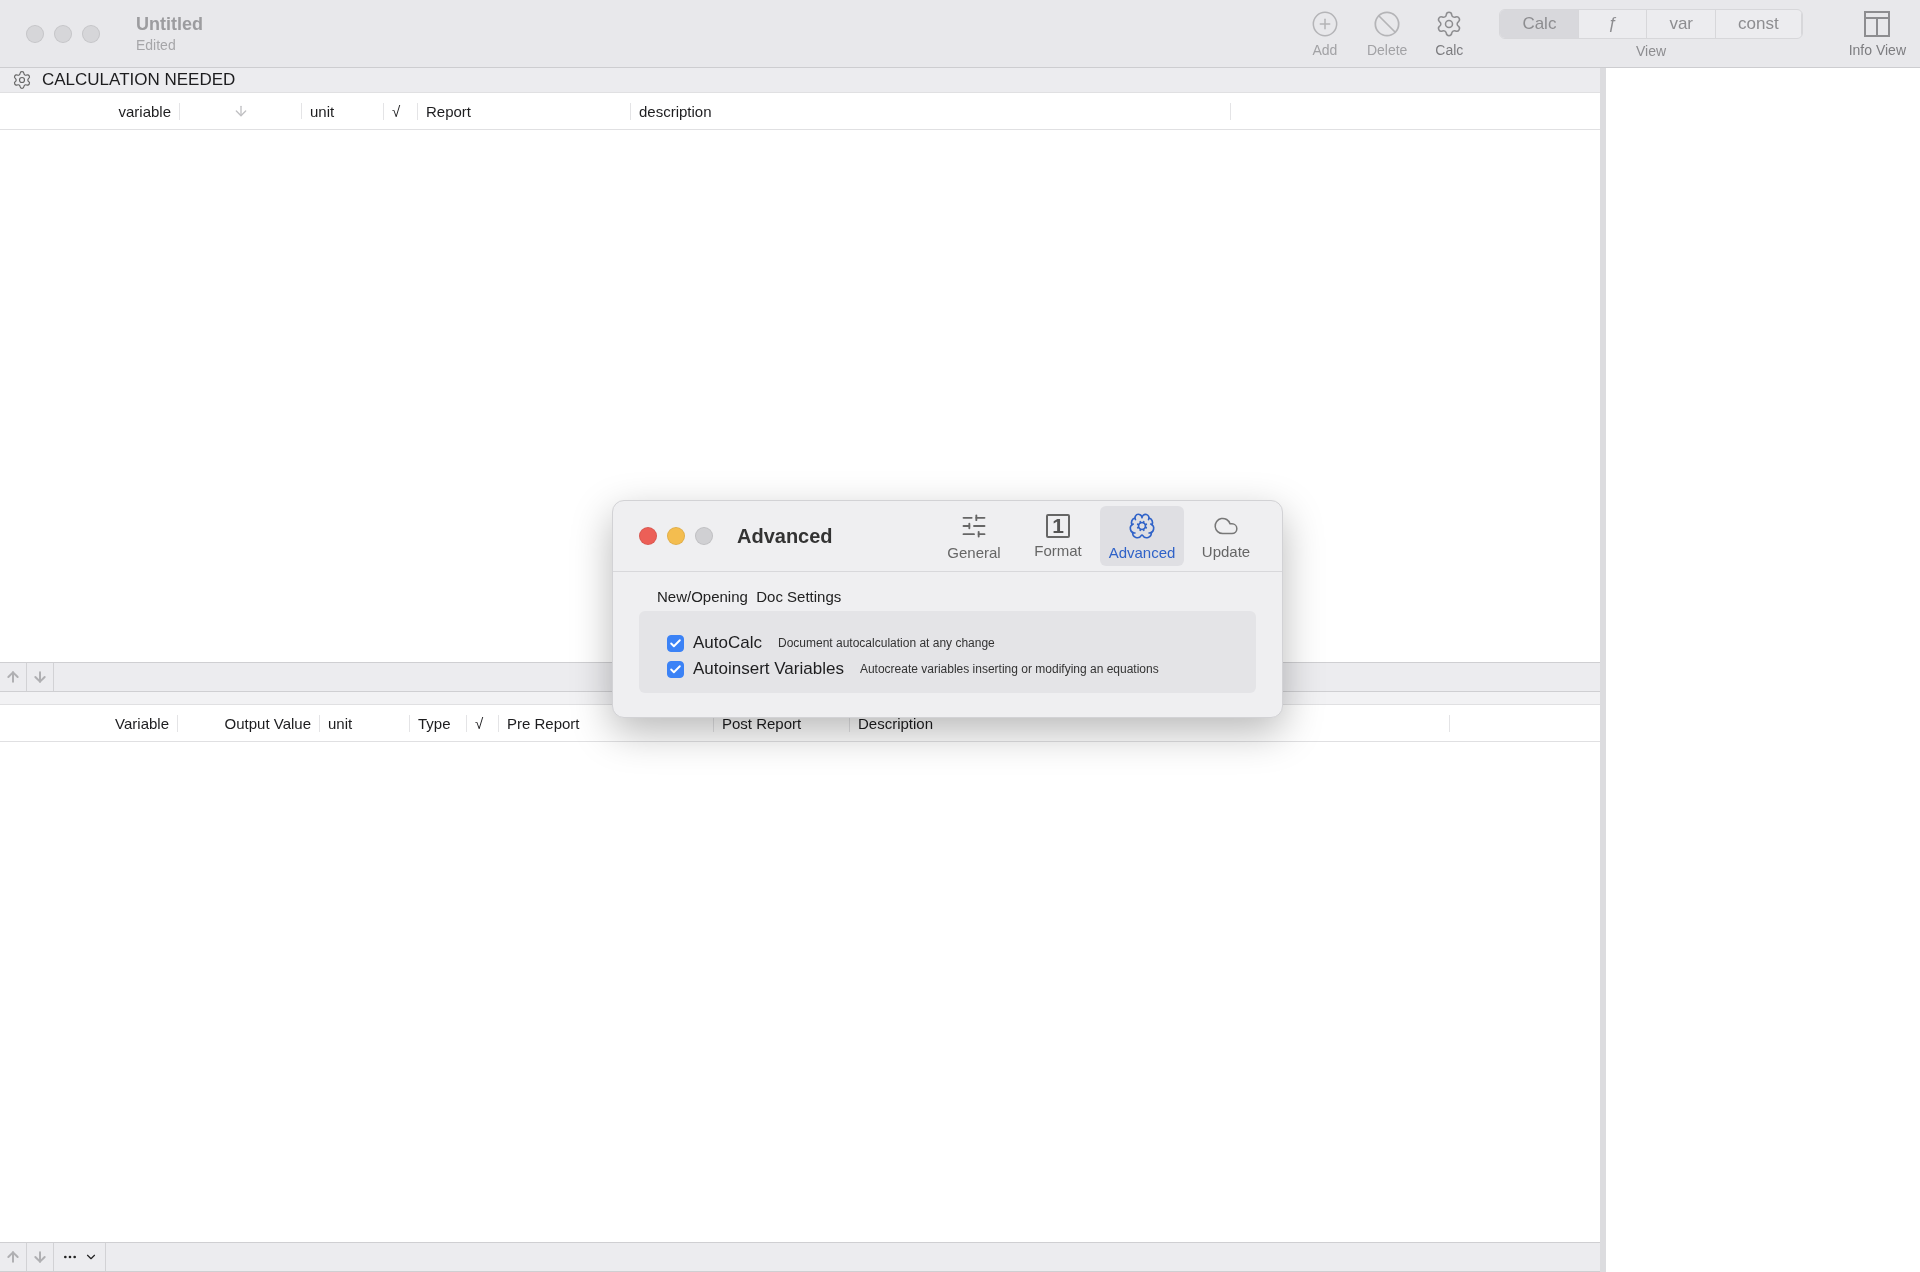 The image size is (1920, 1272). Describe the element at coordinates (1058, 525) in the screenshot. I see `number-icon: 1` at that location.